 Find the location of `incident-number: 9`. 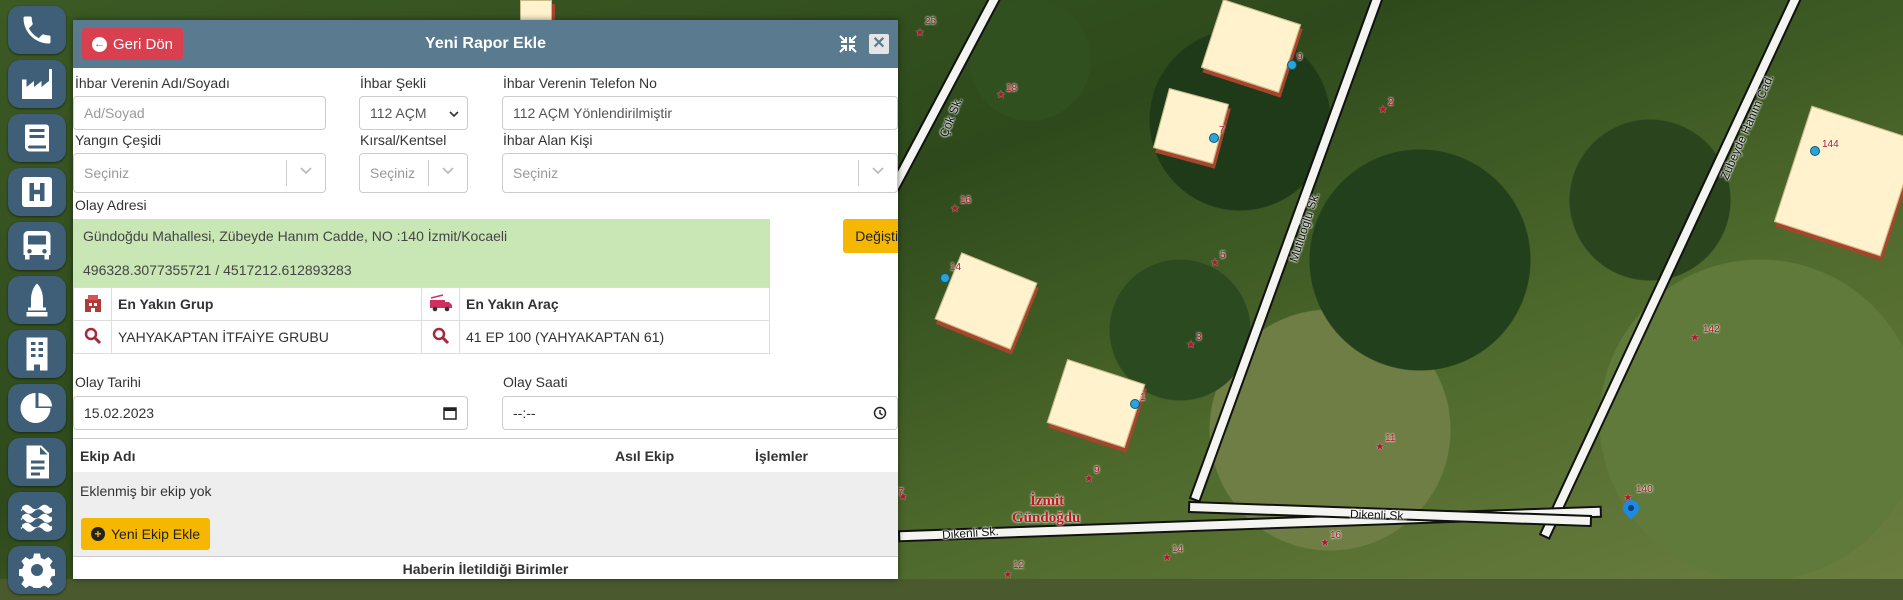

incident-number: 9 is located at coordinates (1097, 470).